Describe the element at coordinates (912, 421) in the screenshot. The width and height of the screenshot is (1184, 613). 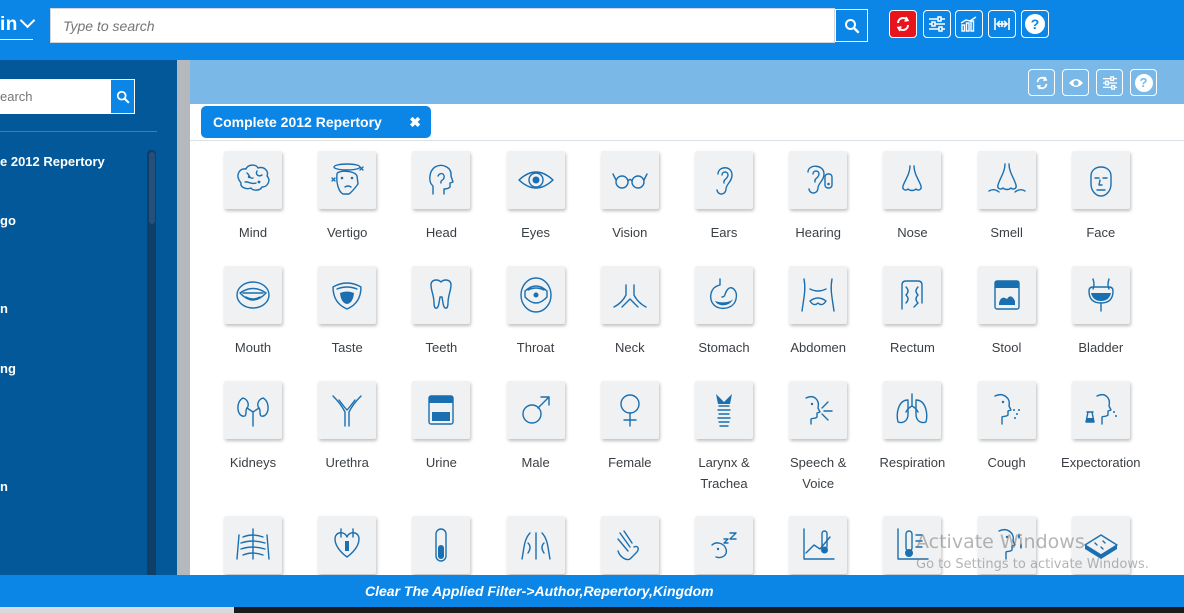
I see `rubric-respiration: Respiration` at that location.